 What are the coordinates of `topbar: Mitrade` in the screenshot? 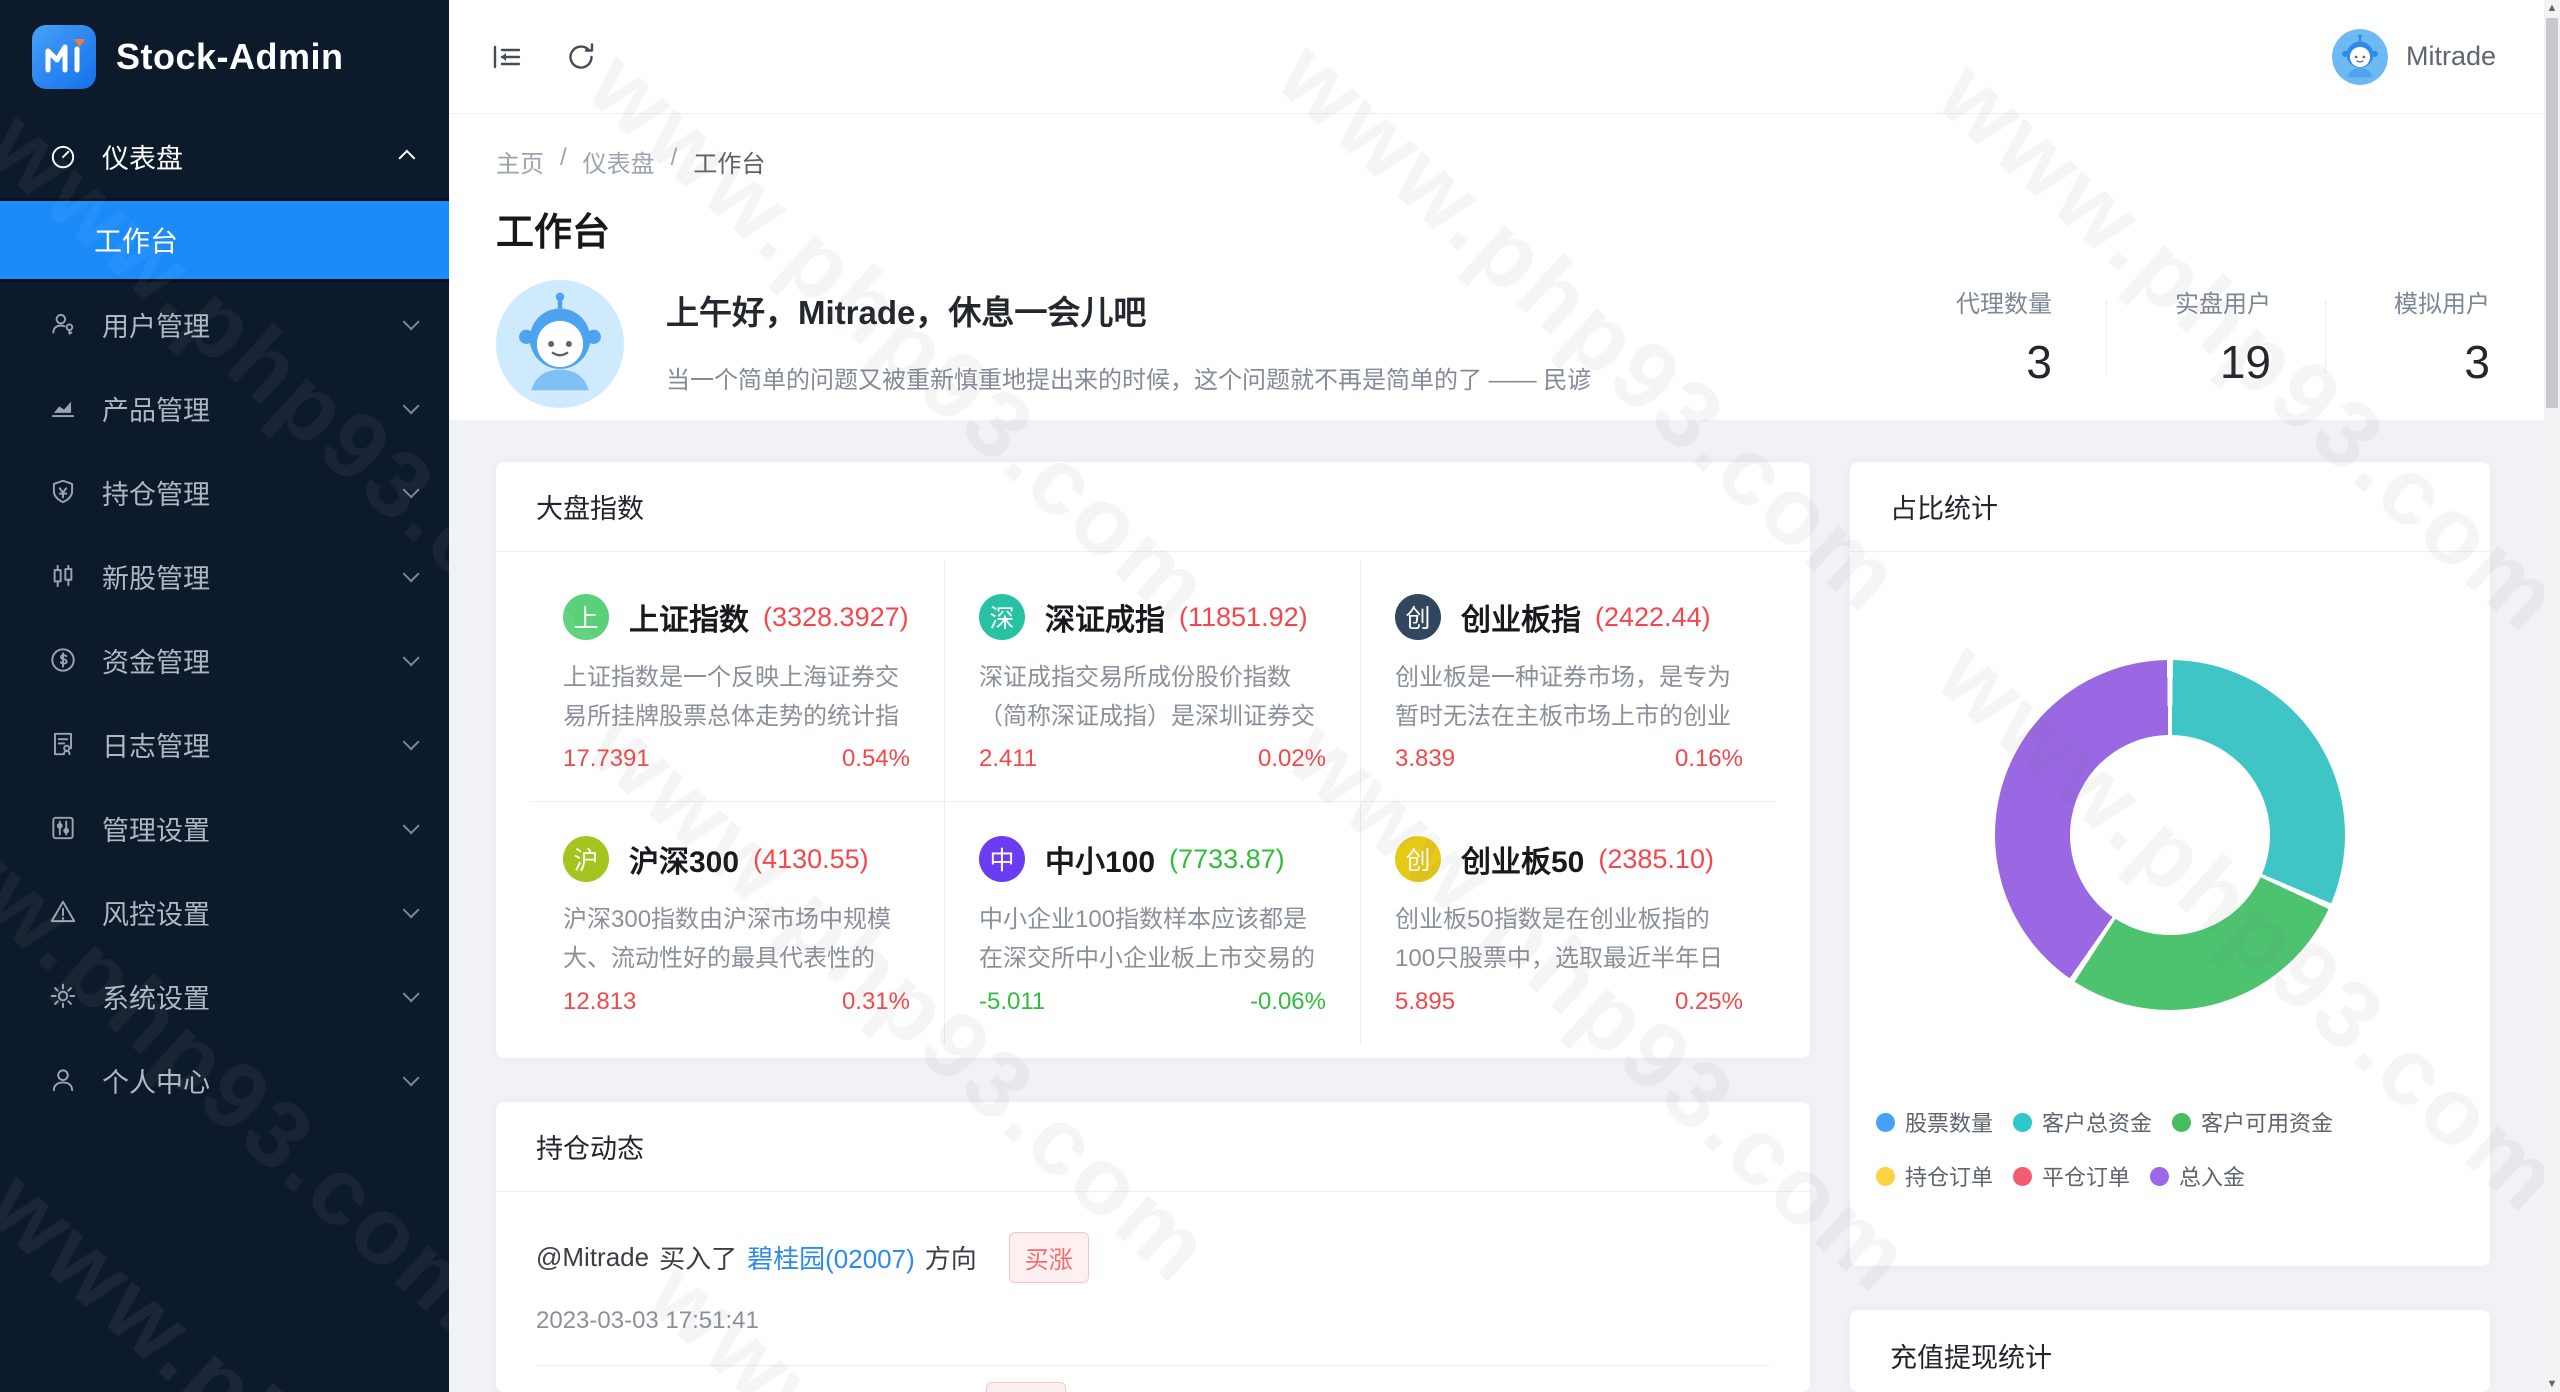 It's located at (1504, 57).